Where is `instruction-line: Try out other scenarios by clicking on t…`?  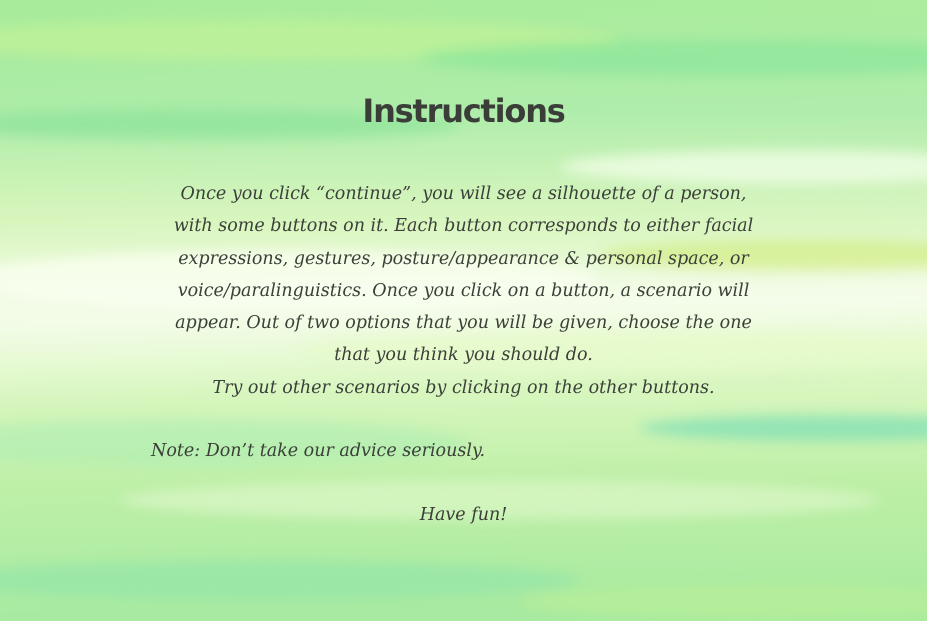 instruction-line: Try out other scenarios by clicking on t… is located at coordinates (463, 387).